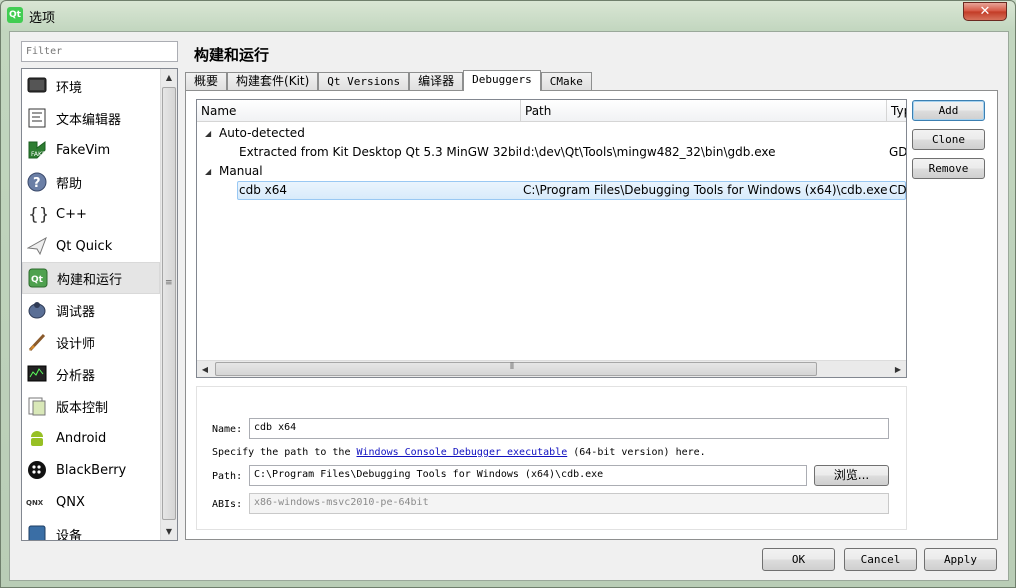  Describe the element at coordinates (566, 81) in the screenshot. I see `tab-cmake: CMake` at that location.